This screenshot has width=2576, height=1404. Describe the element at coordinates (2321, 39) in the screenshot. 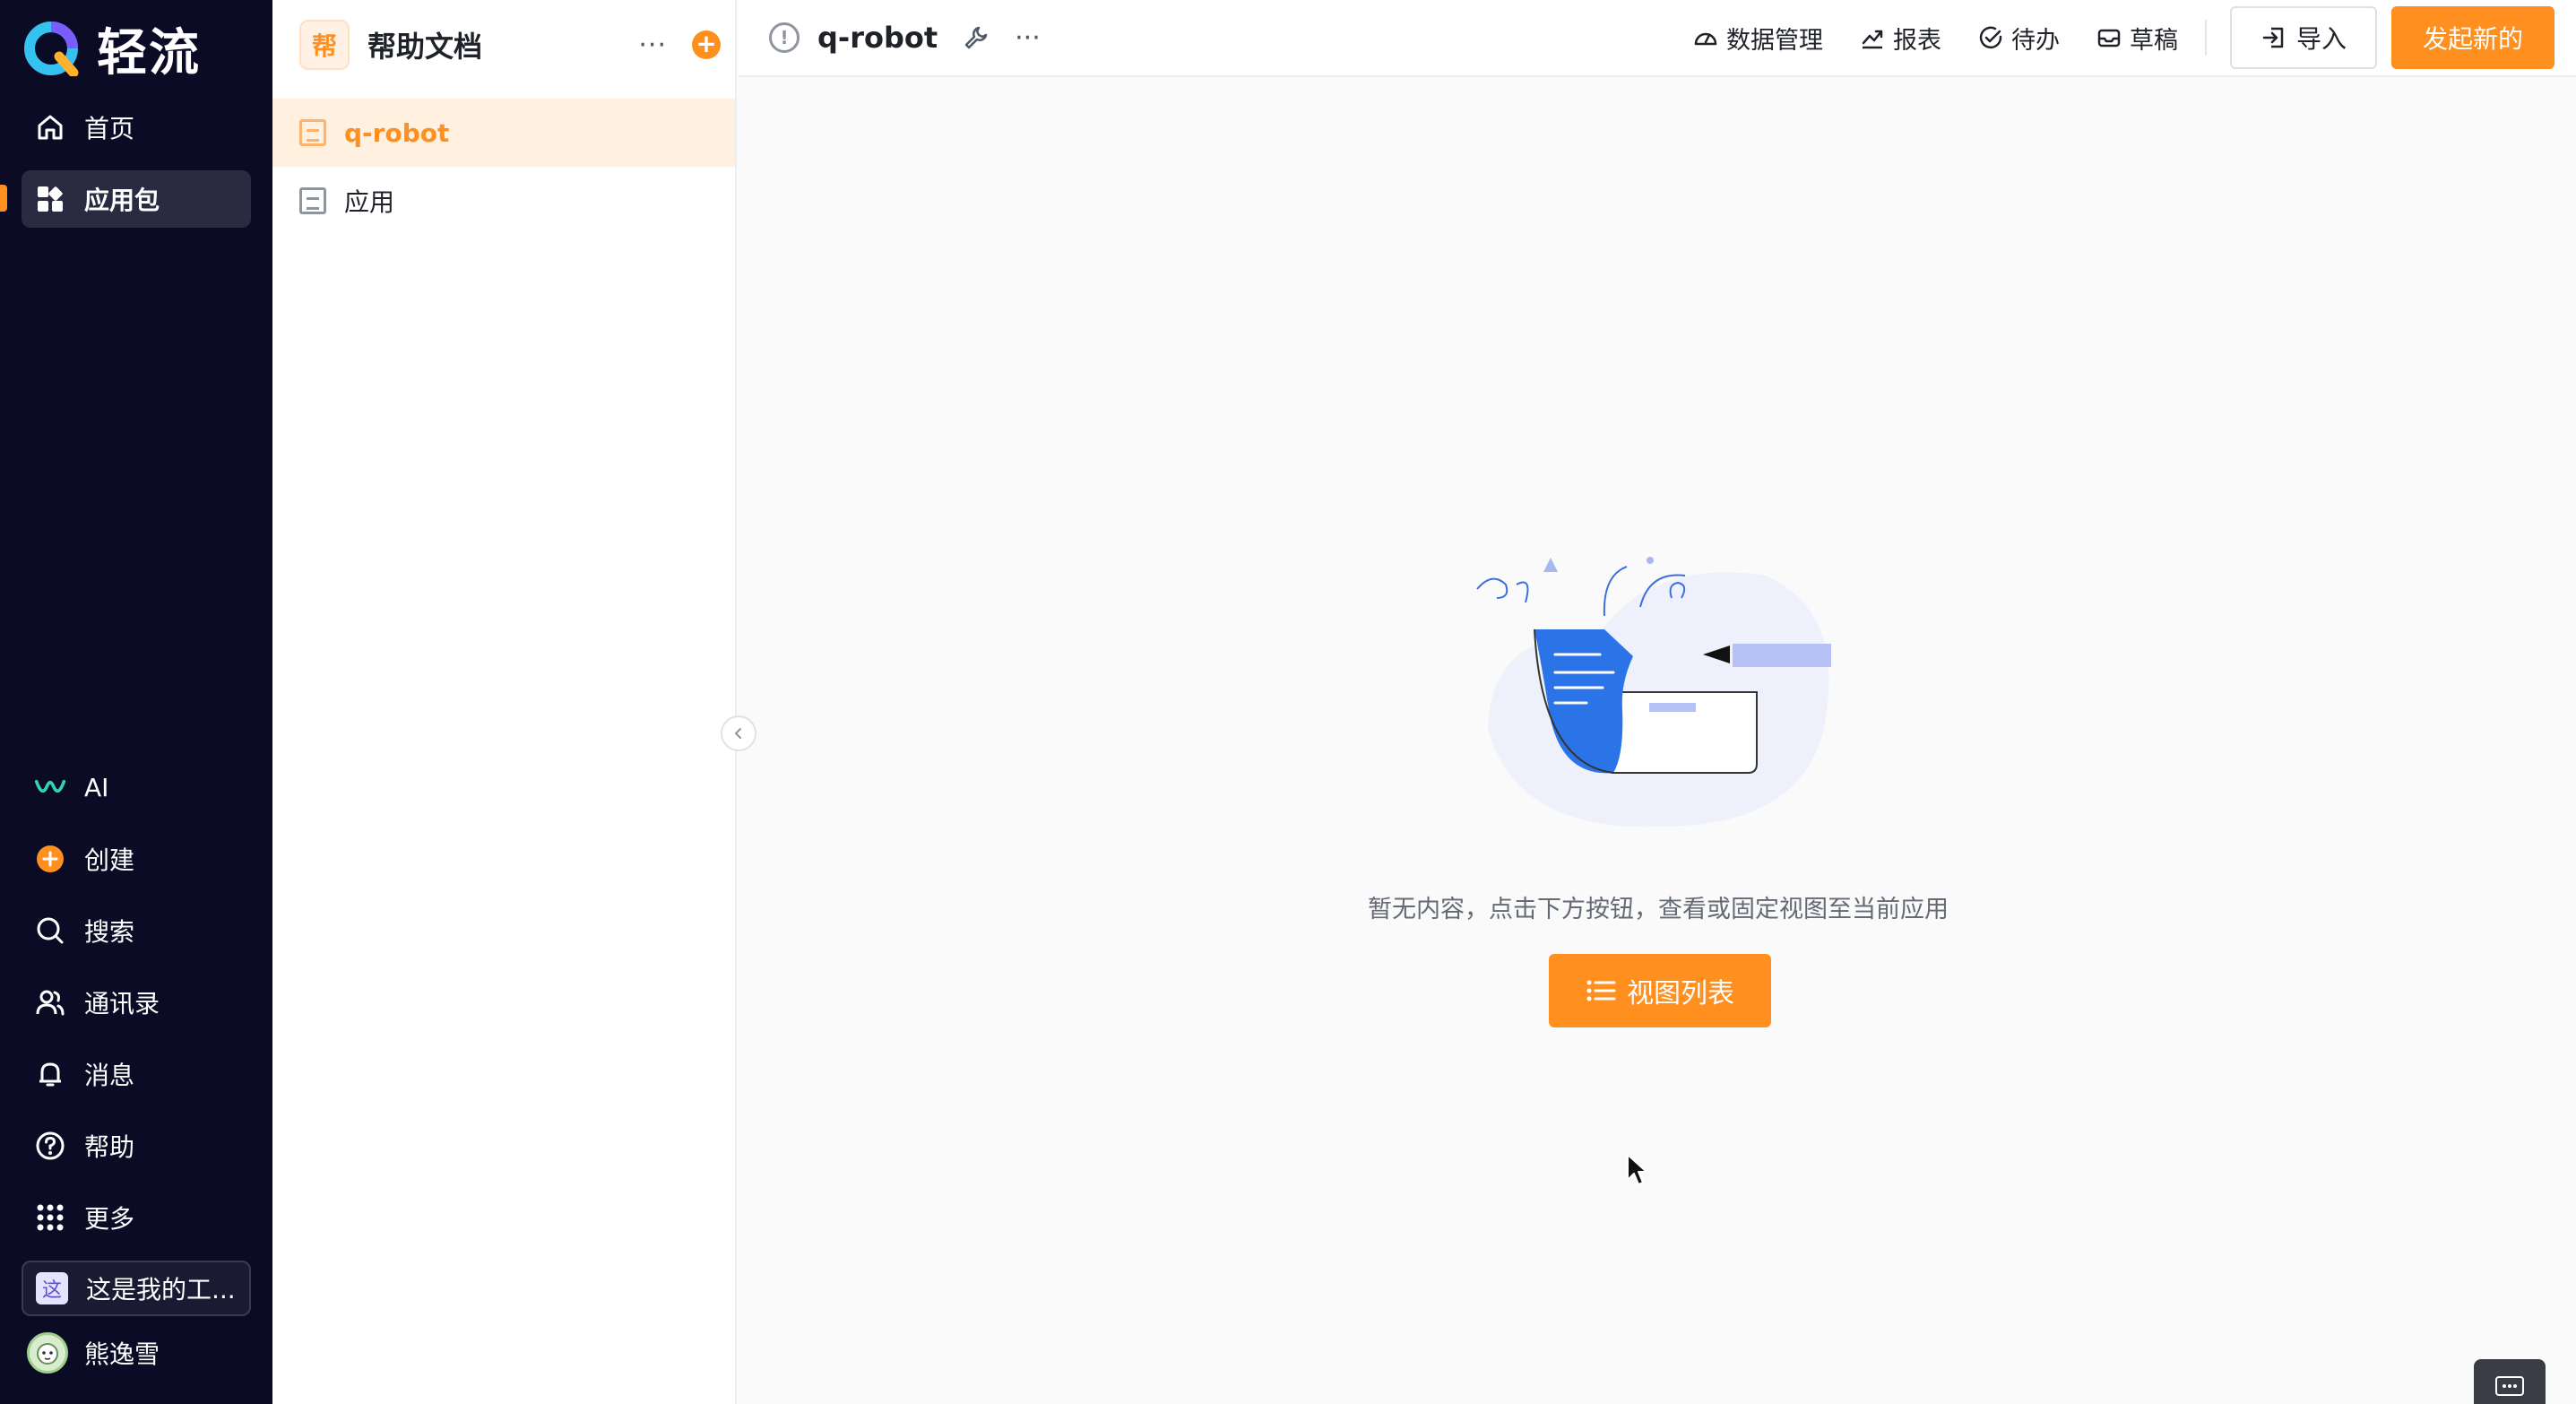

I see `import-label: 导入` at that location.